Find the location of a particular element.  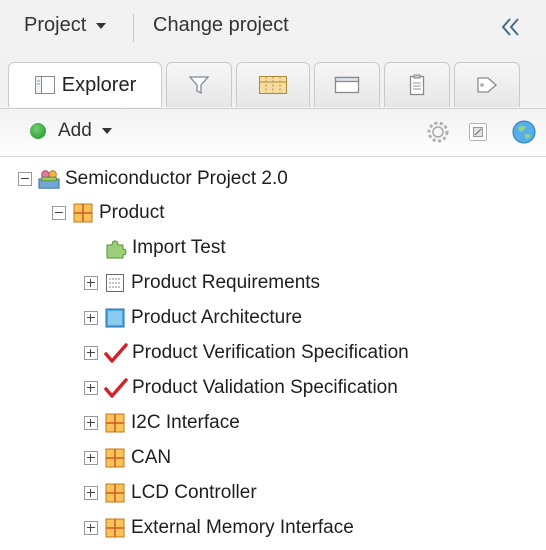

tab-tags is located at coordinates (487, 84).